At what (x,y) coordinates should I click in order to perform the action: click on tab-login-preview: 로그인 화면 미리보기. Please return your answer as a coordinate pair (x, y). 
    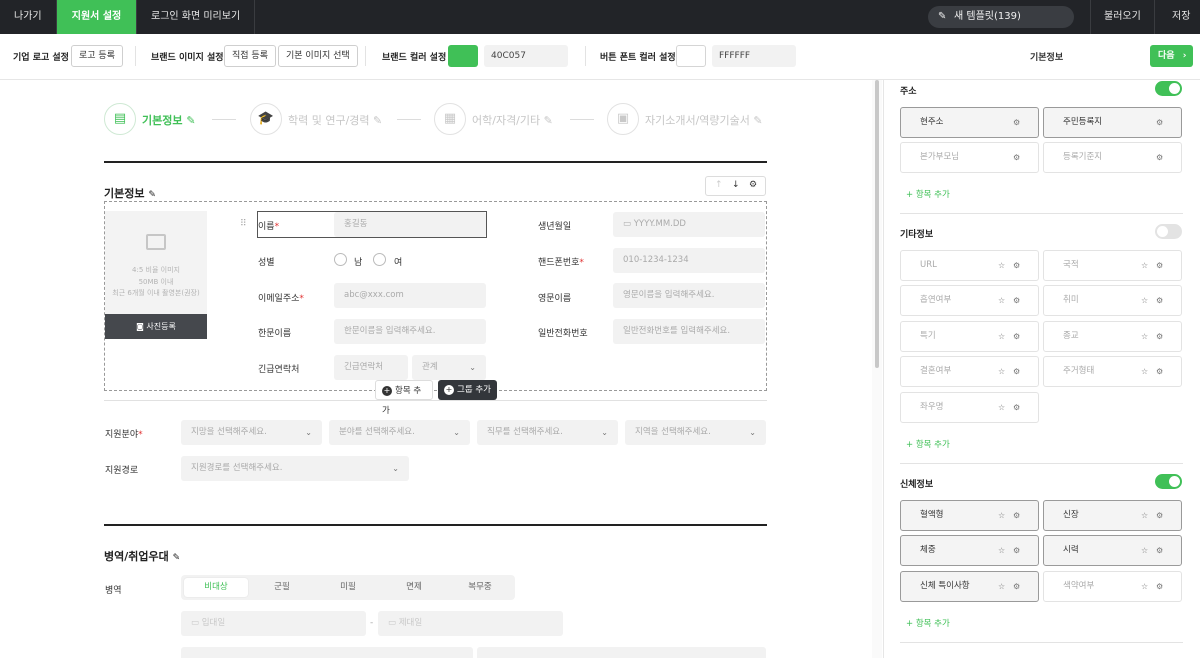
    Looking at the image, I should click on (196, 17).